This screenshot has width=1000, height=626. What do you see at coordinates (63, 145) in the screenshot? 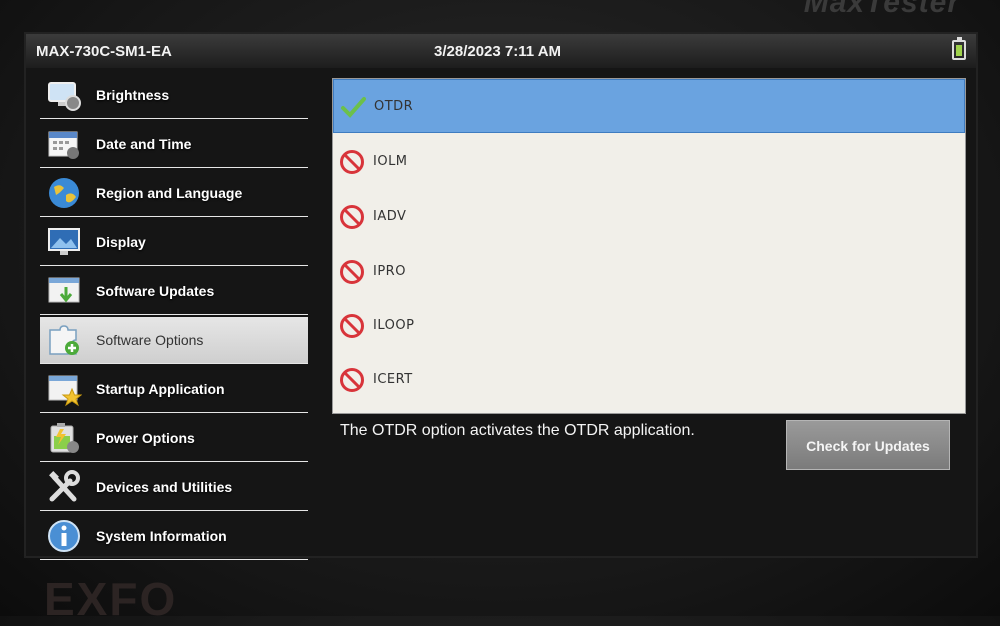
I see `calendar-icon` at bounding box center [63, 145].